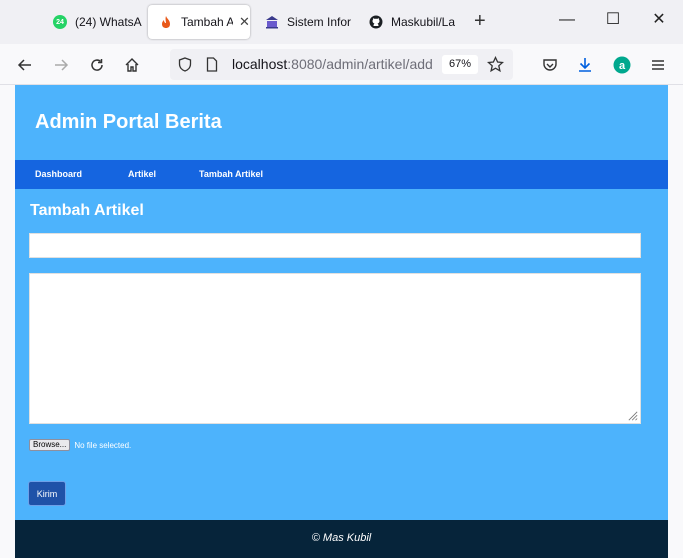  I want to click on footer-text: © Mas Kubil, so click(341, 538).